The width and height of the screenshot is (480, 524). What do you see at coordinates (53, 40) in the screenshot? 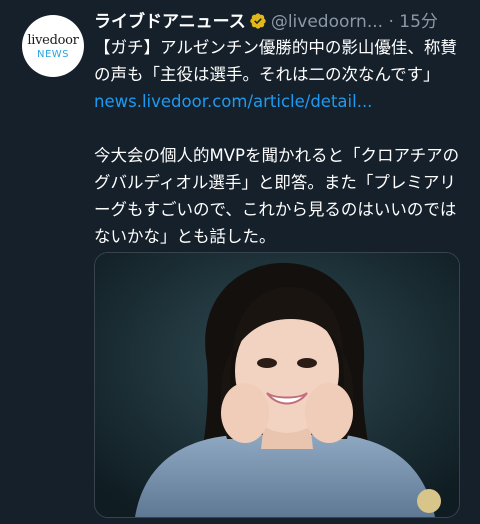
I see `avatar-logo-text: livedoor` at bounding box center [53, 40].